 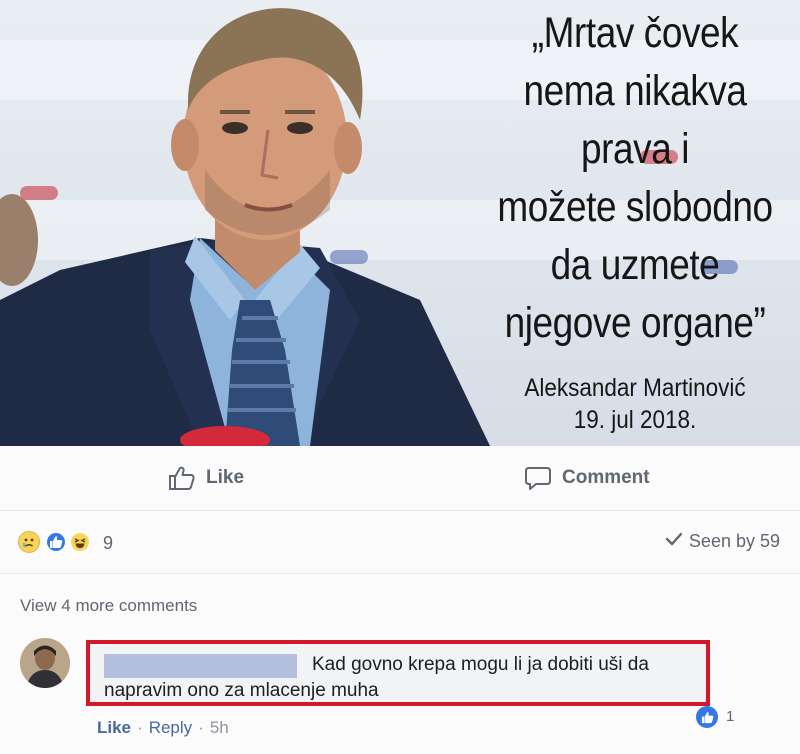 I want to click on view-more-comments-link: View 4 more comments, so click(x=108, y=606).